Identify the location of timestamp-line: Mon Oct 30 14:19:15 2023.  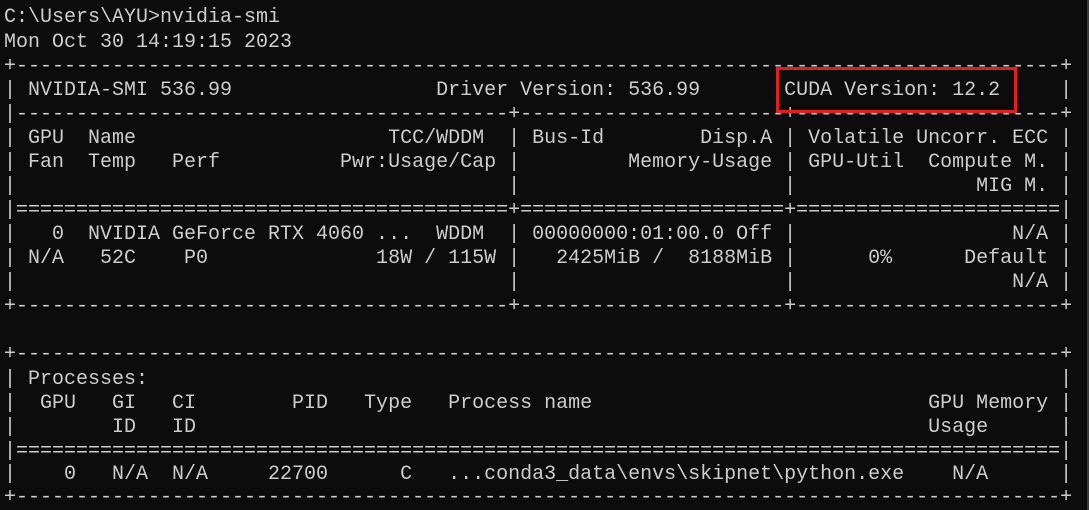
(148, 42).